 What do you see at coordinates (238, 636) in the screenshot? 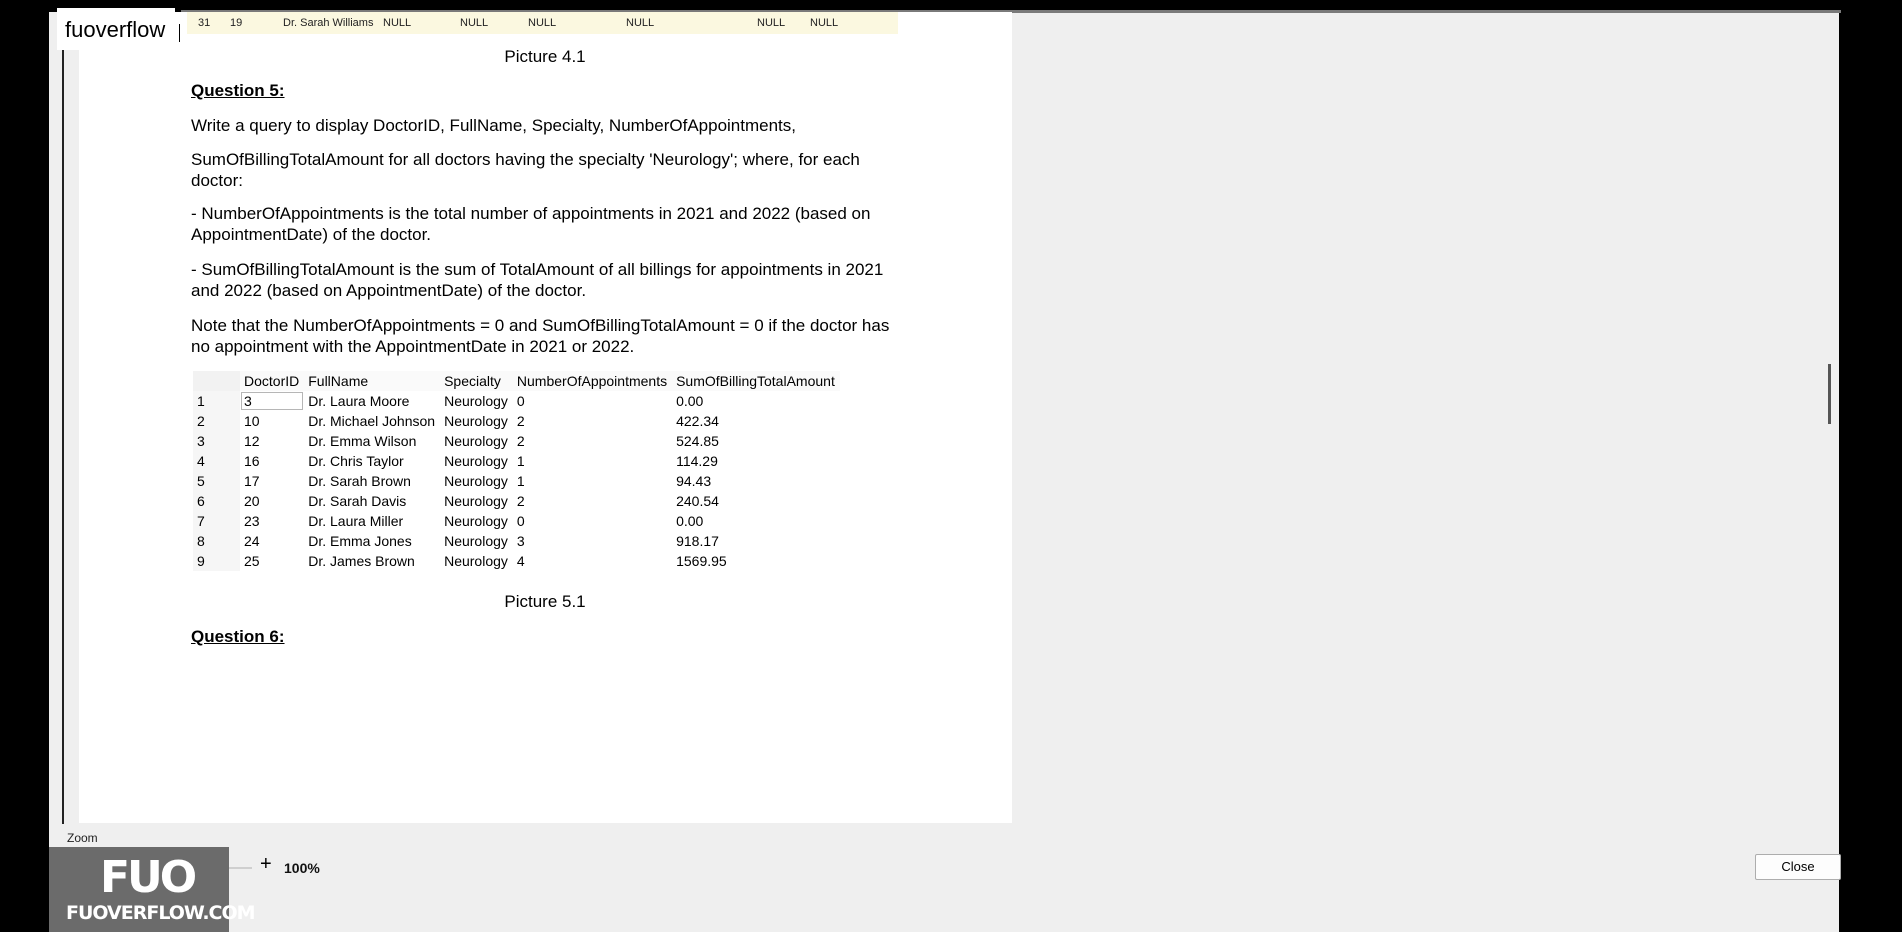
I see `question-6-title: Question 6:` at bounding box center [238, 636].